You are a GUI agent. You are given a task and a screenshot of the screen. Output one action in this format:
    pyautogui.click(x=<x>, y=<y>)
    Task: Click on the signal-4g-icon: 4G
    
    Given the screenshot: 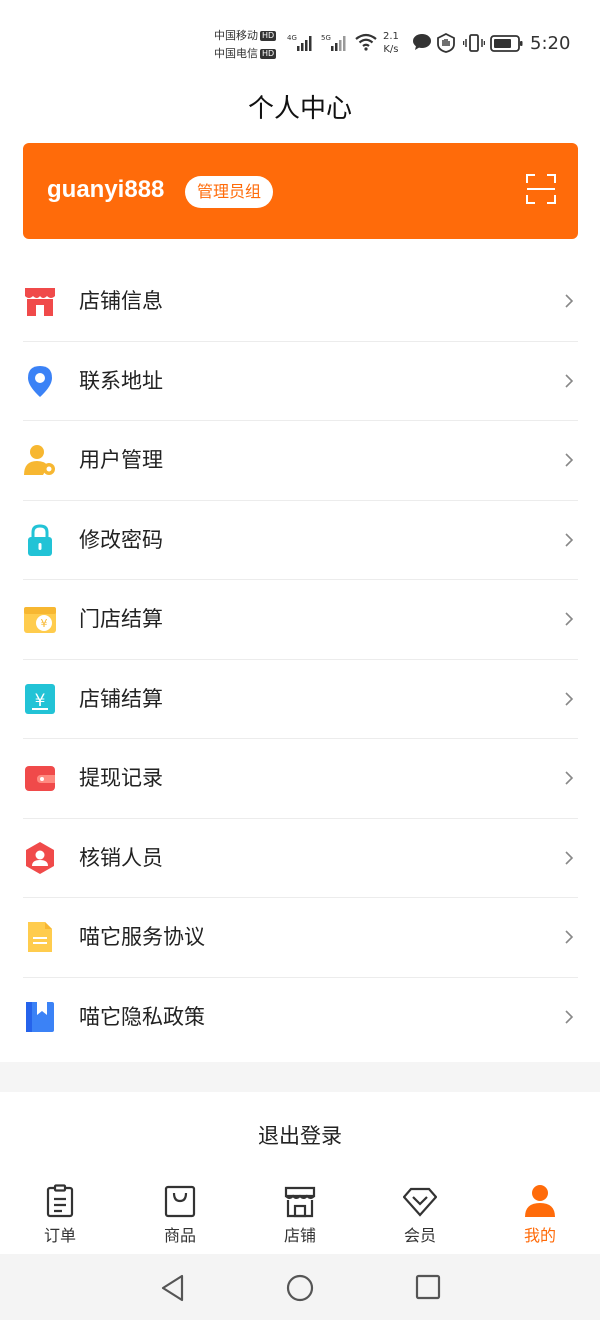 What is the action you would take?
    pyautogui.click(x=299, y=42)
    